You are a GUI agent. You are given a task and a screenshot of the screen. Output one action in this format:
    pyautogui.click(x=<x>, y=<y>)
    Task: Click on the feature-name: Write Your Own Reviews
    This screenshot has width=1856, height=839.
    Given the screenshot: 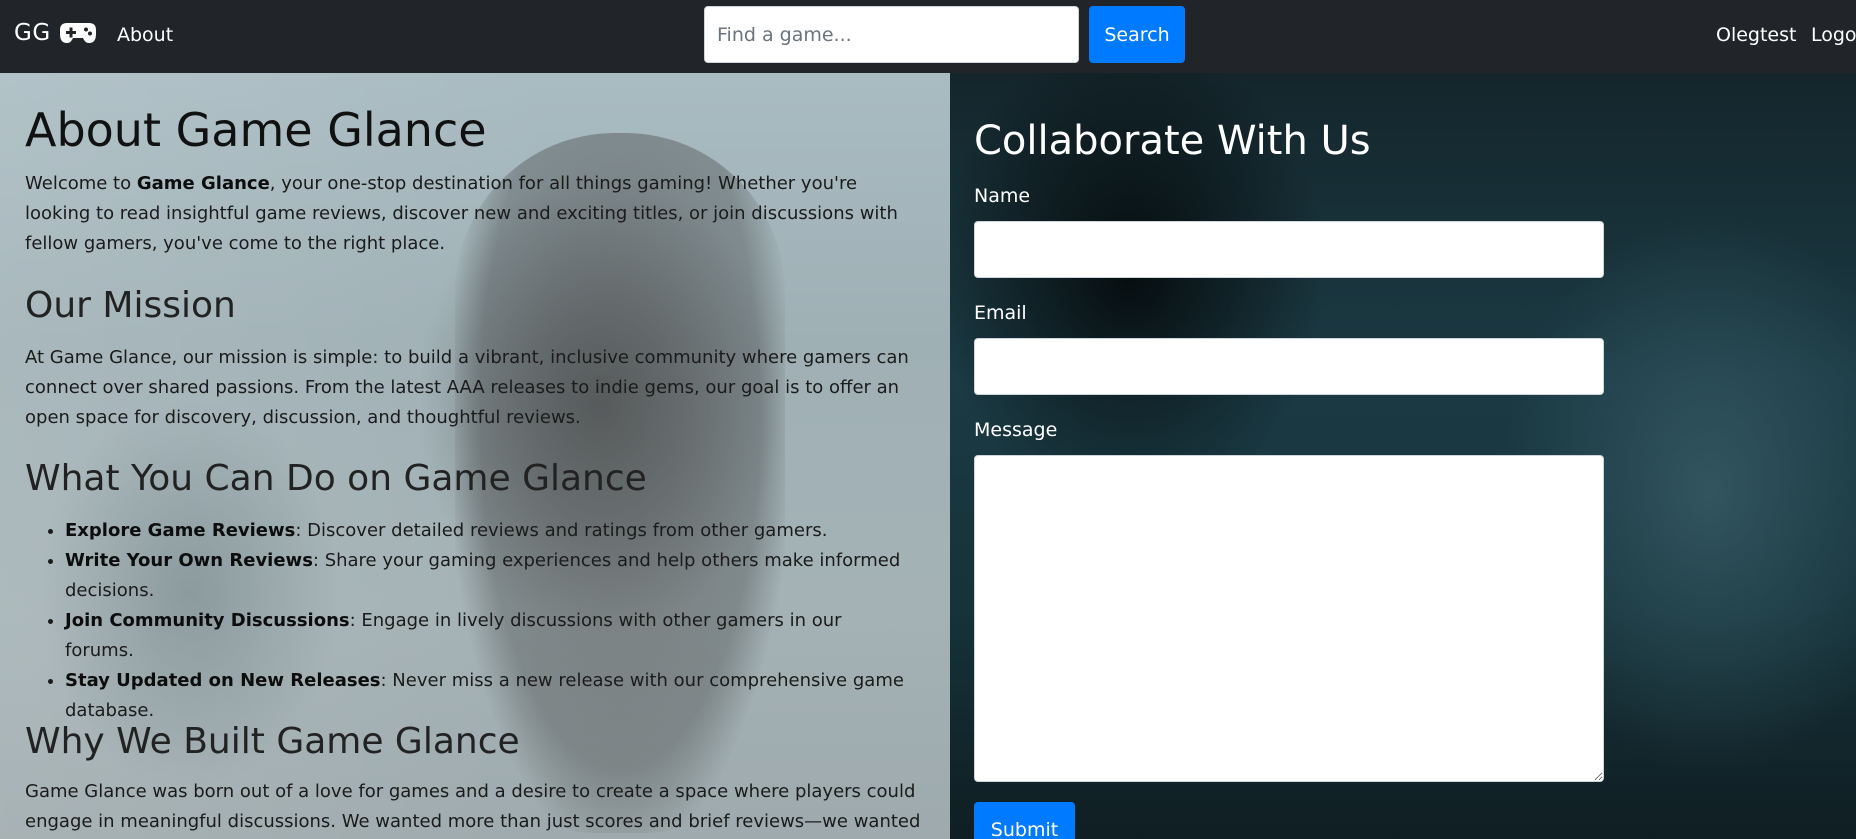 What is the action you would take?
    pyautogui.click(x=189, y=560)
    